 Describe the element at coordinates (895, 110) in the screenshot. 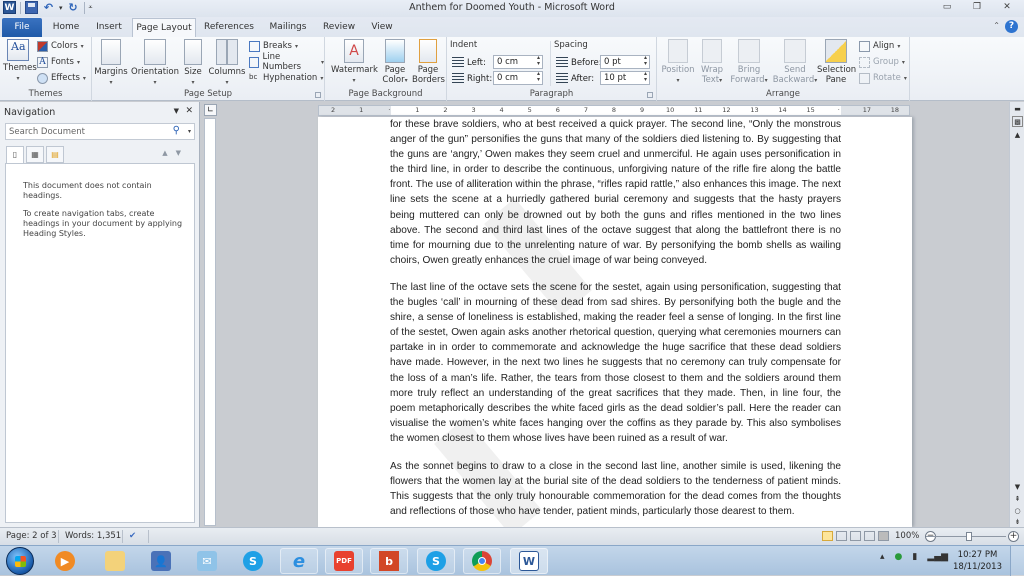

I see `ruler-tick-label: 18` at that location.